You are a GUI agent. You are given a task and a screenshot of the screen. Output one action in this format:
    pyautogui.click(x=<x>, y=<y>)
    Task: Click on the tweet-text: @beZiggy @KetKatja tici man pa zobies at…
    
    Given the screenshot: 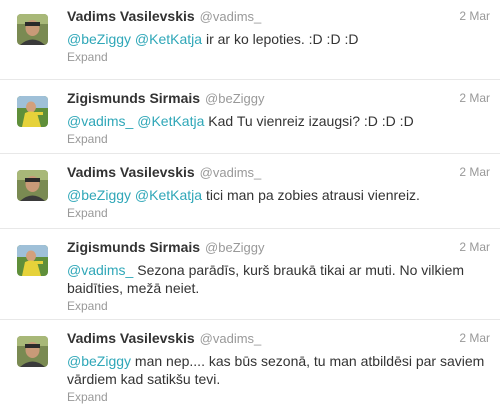 What is the action you would take?
    pyautogui.click(x=278, y=195)
    